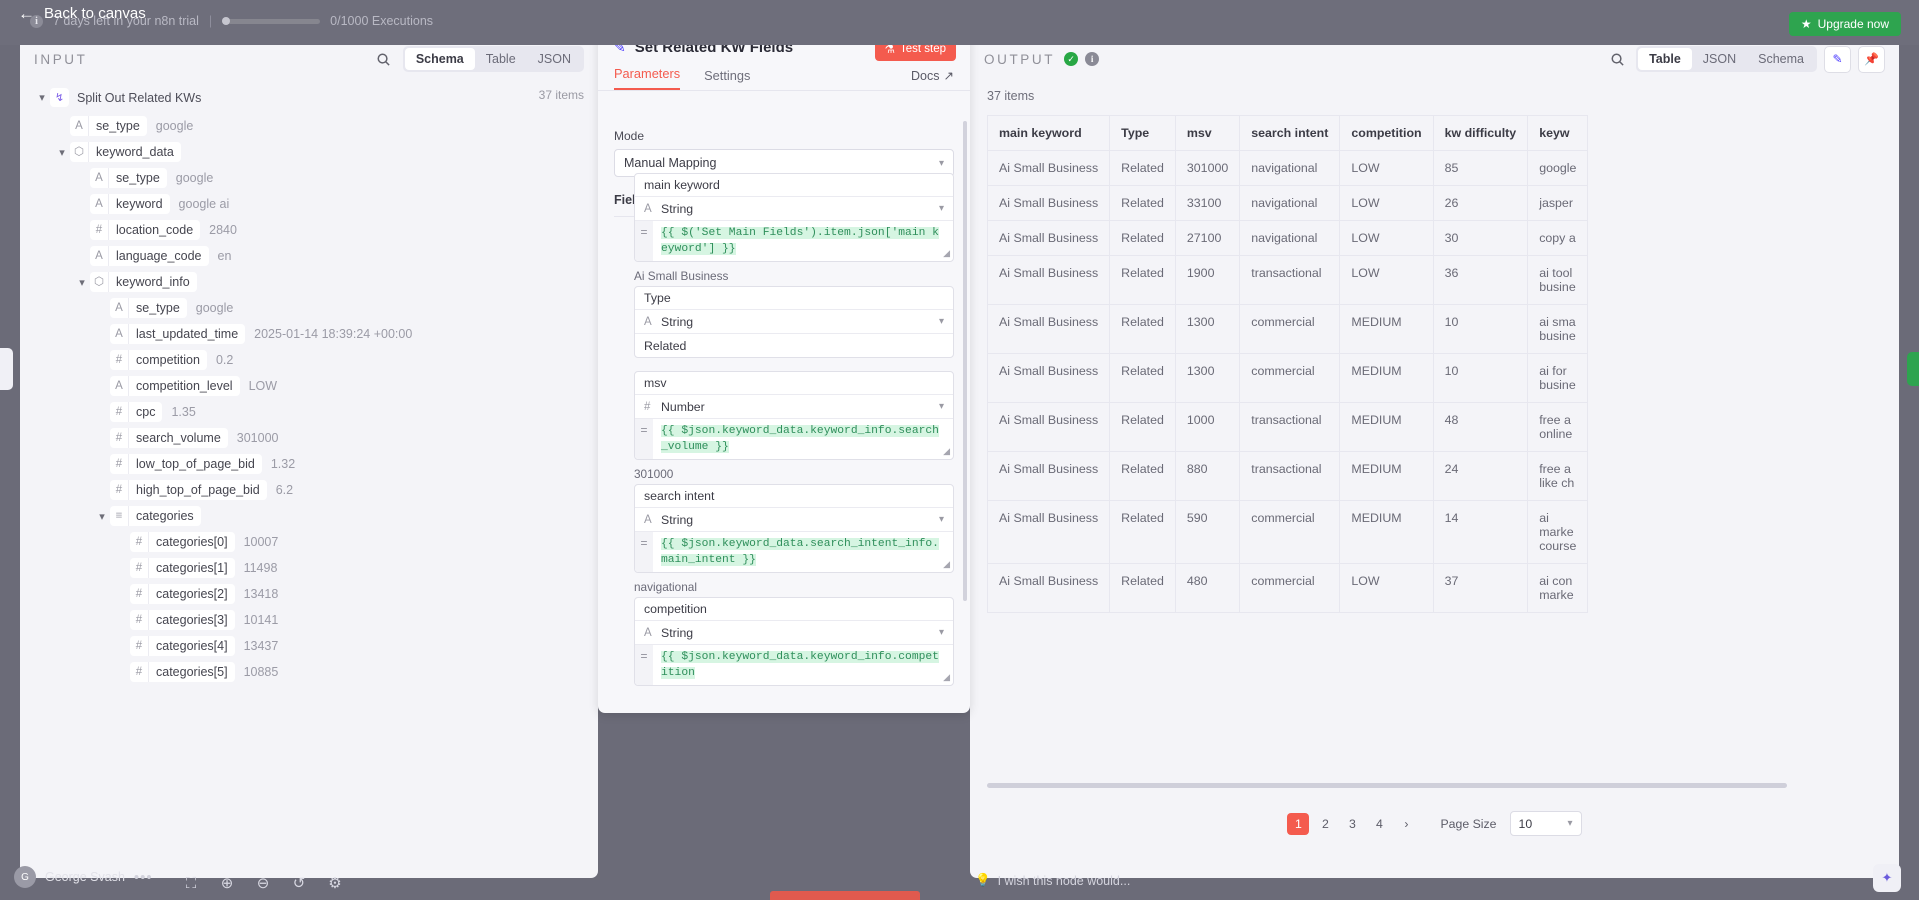 Image resolution: width=1919 pixels, height=900 pixels. I want to click on schema-field-pill: # categories[0], so click(182, 542).